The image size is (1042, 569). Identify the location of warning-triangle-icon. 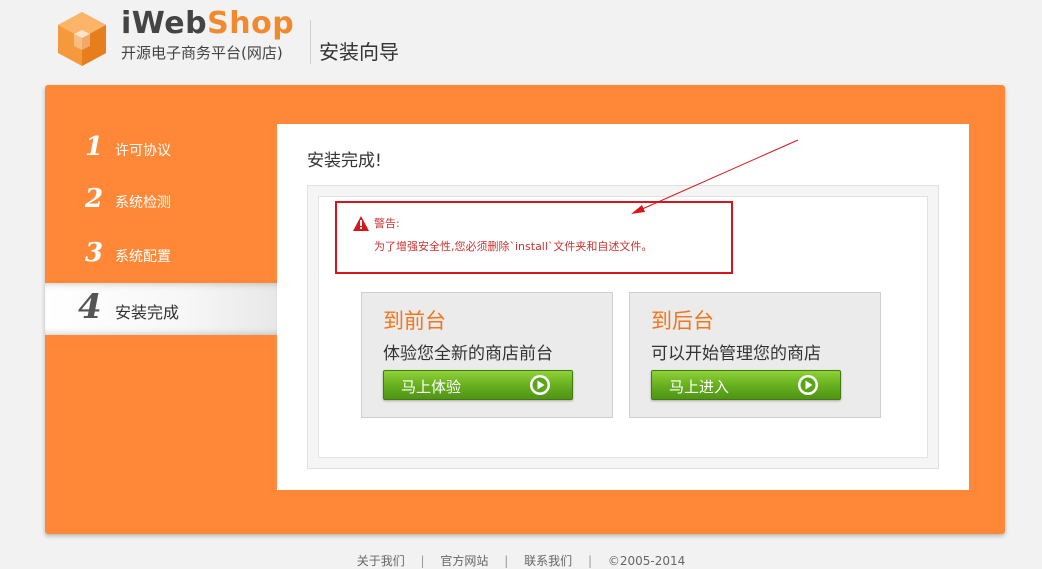
(361, 223).